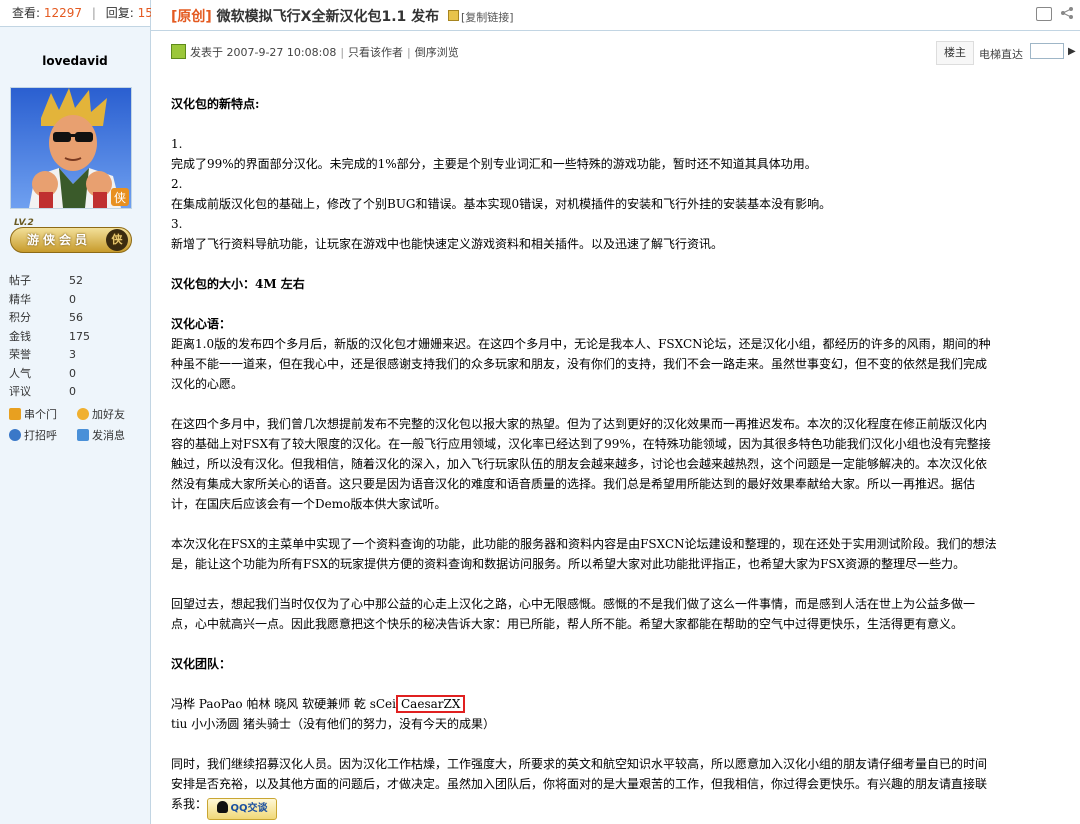 The image size is (1080, 824). What do you see at coordinates (120, 198) in the screenshot?
I see `svg-text: 侠` at bounding box center [120, 198].